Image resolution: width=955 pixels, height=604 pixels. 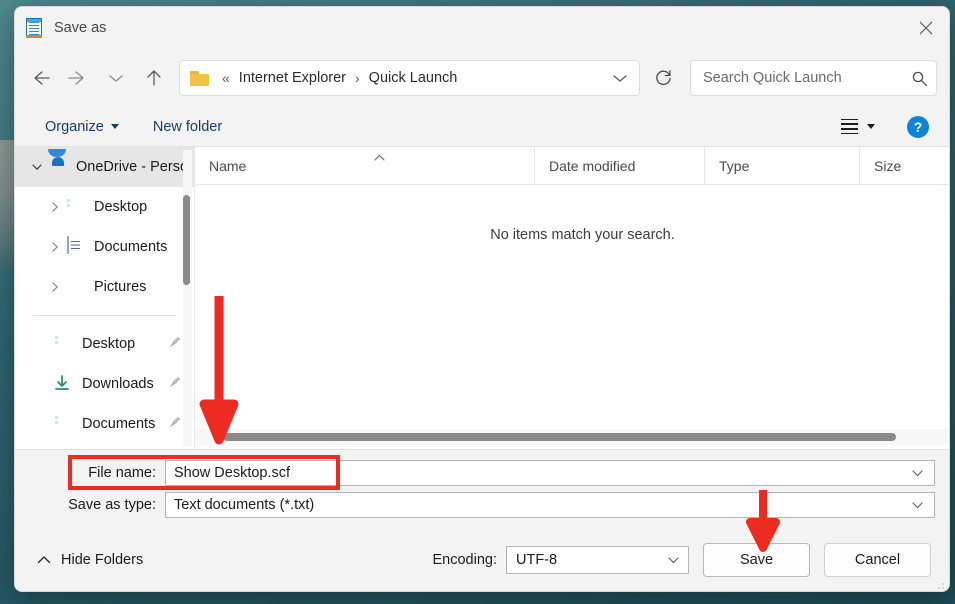 What do you see at coordinates (226, 78) in the screenshot?
I see `breadcrumb-overflow: «` at bounding box center [226, 78].